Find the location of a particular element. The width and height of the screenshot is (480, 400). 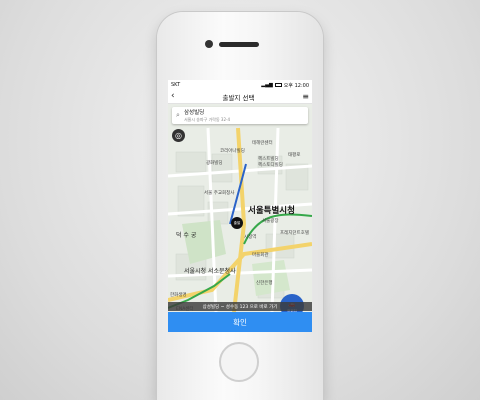

route-summary-bar: 삼성빌딩 ~ 성수동 123 으로 바로 가기 is located at coordinates (240, 306).